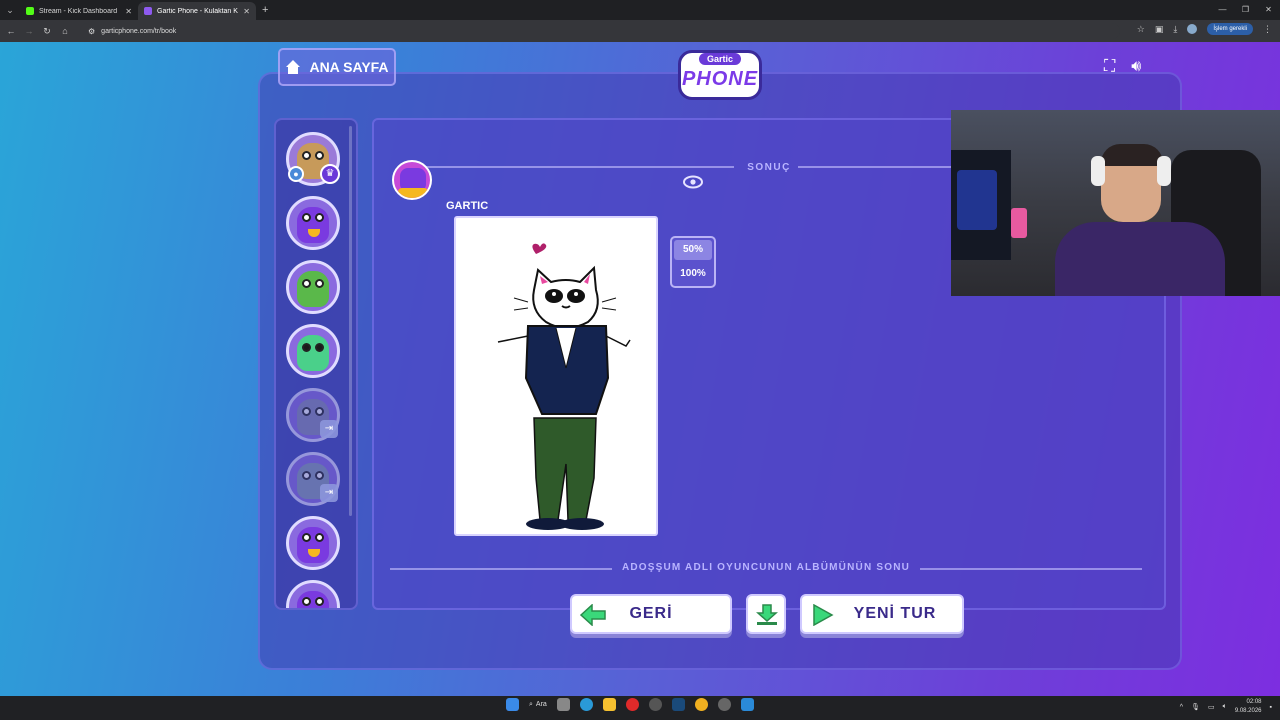  I want to click on back-icon: ←, so click(11, 31).